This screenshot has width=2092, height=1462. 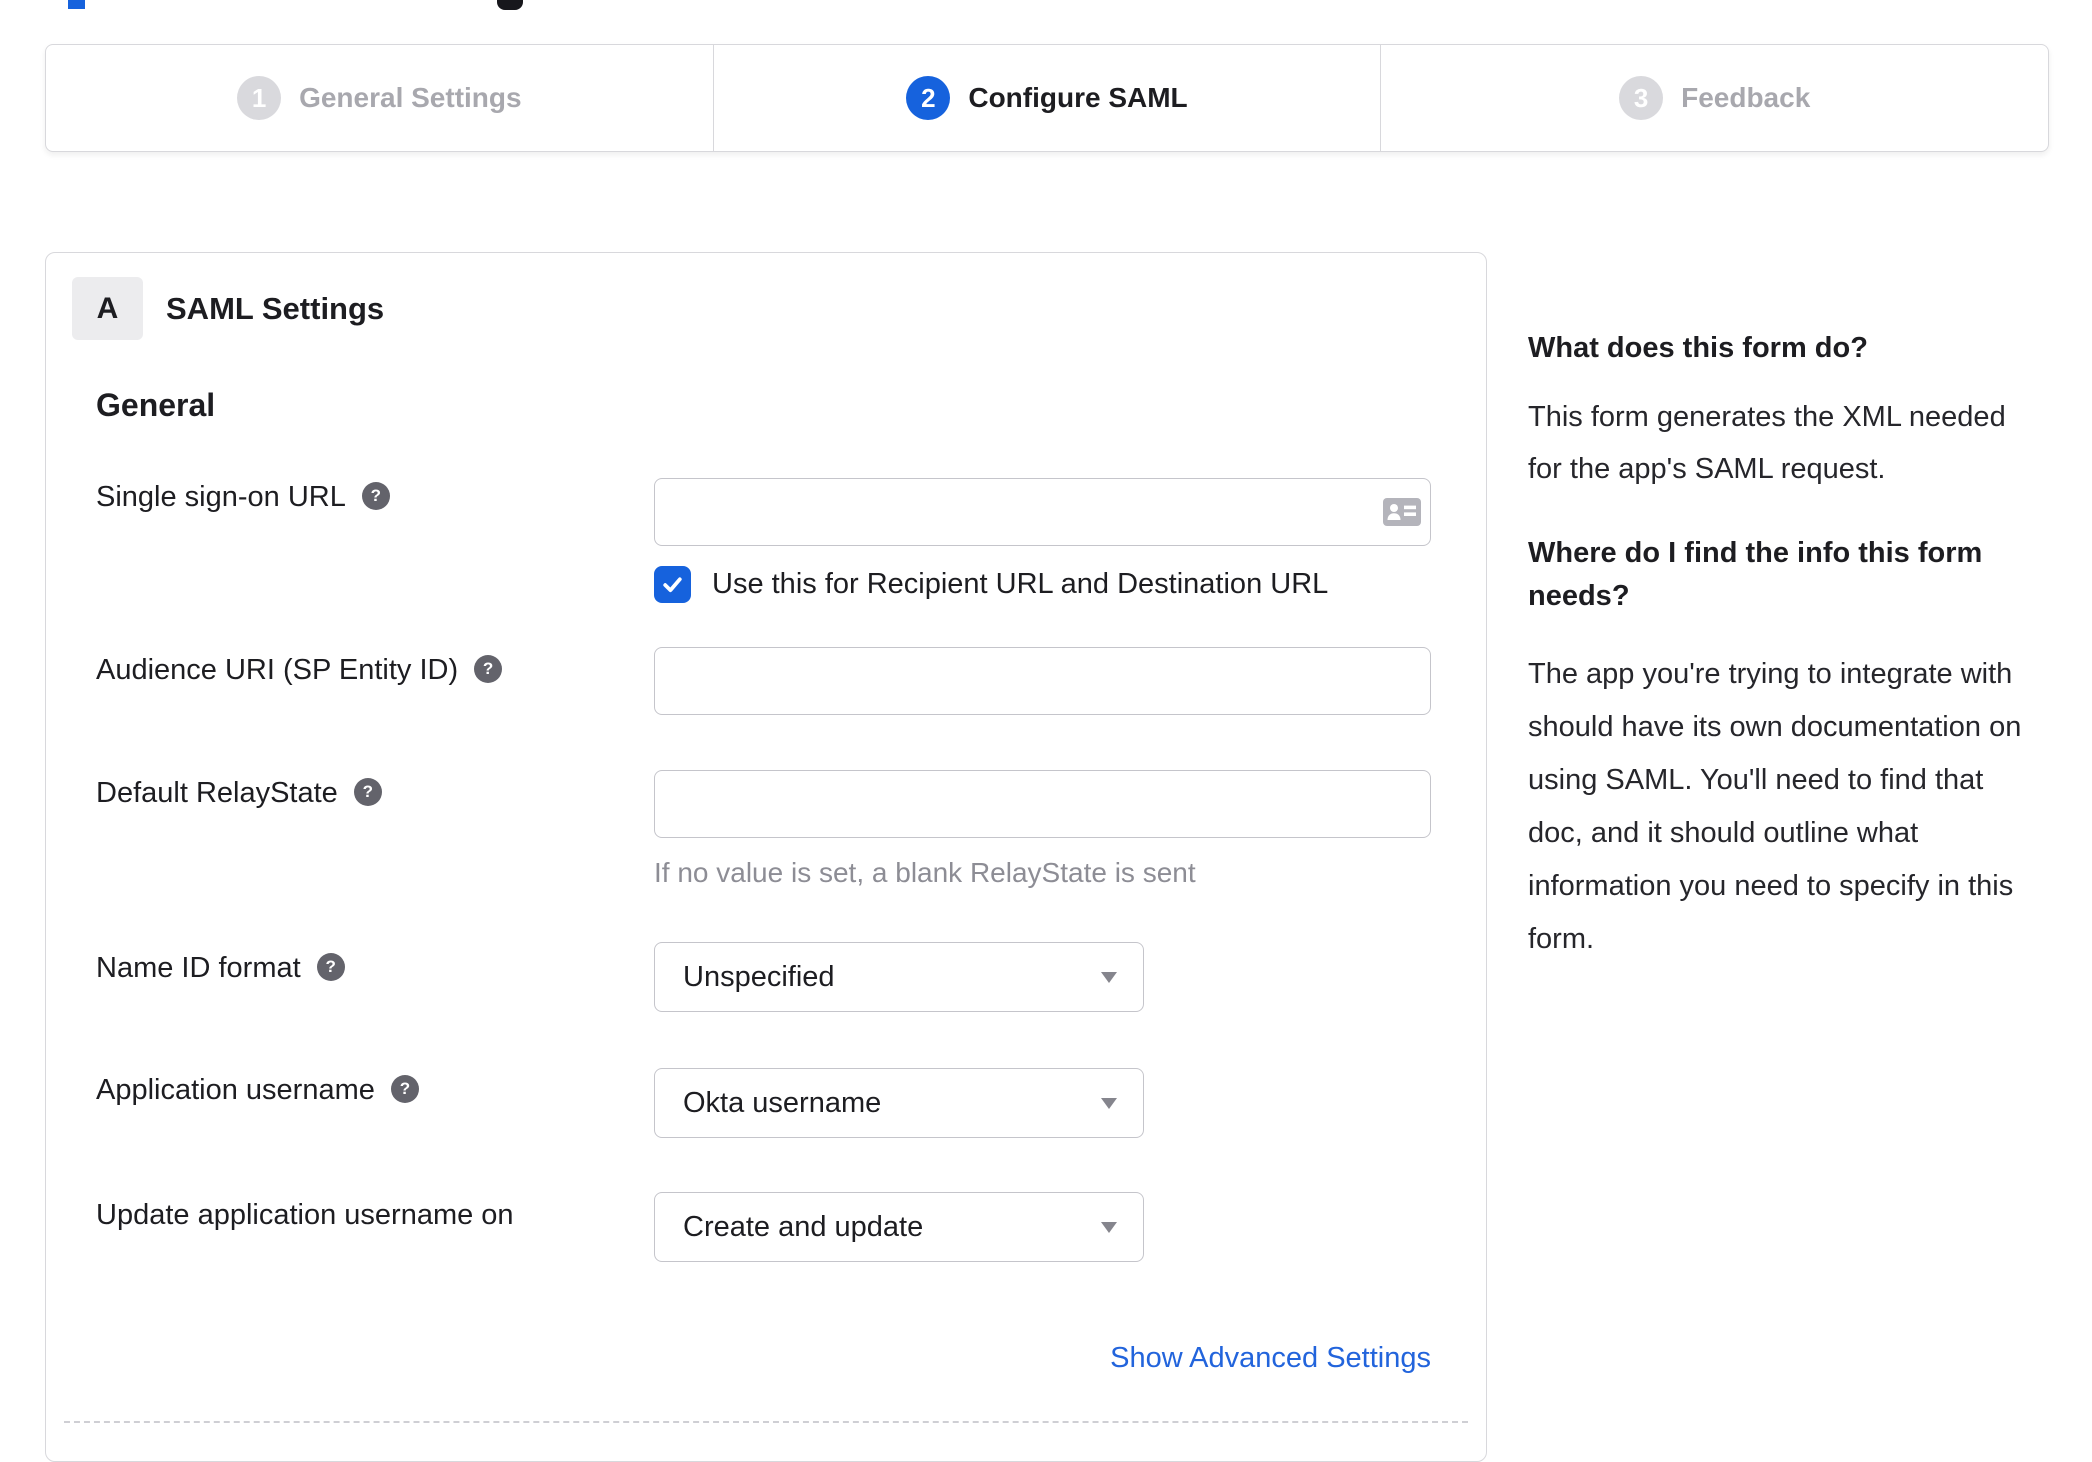 I want to click on section-dashed-divider, so click(x=766, y=1422).